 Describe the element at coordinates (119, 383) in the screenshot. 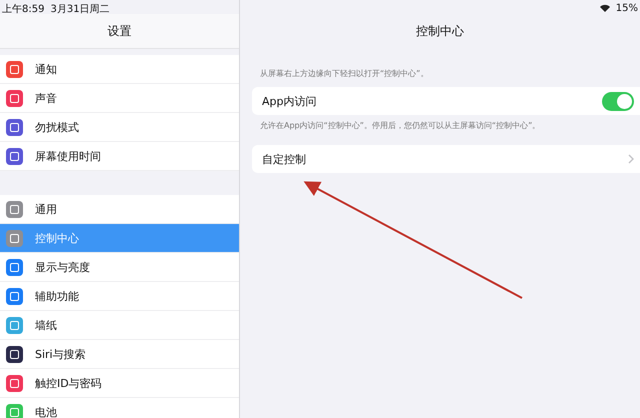

I see `sidebar-item: 触控ID与密码` at that location.